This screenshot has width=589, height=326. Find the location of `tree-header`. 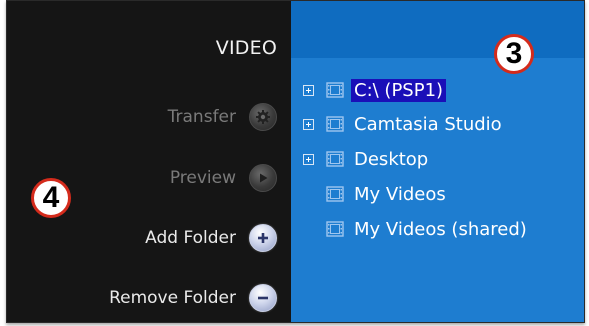

tree-header is located at coordinates (437, 29).